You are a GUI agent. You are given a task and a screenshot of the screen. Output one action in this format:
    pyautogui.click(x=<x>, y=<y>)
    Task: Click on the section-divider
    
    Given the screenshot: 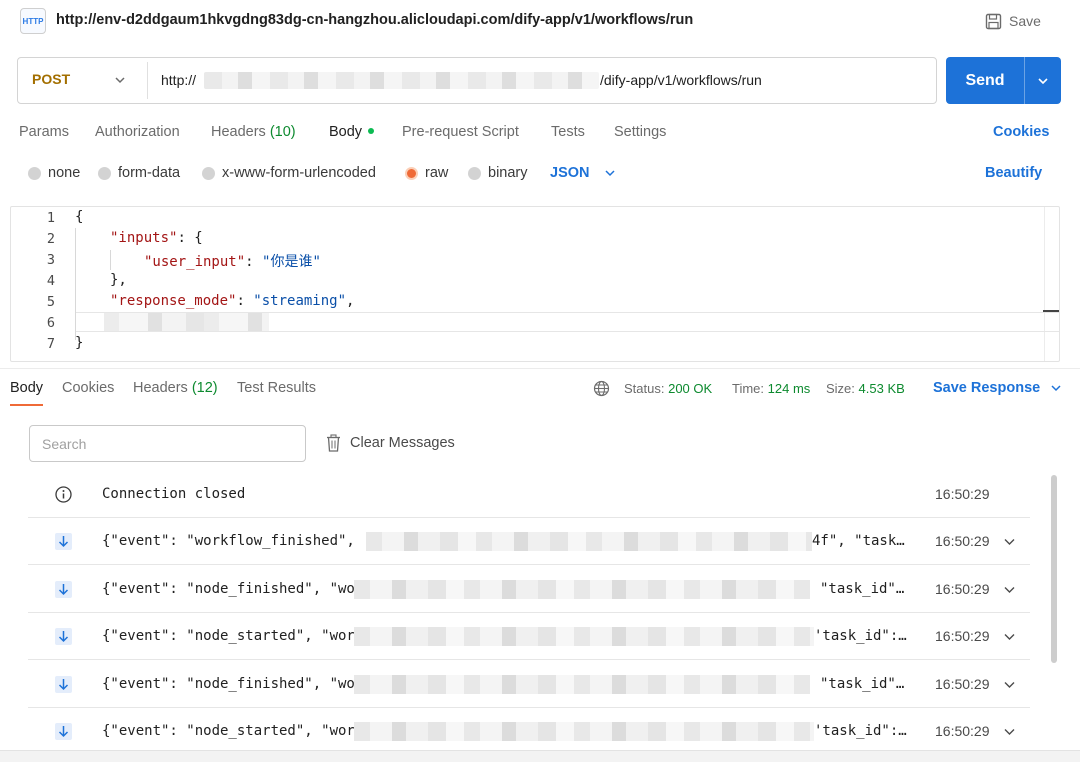 What is the action you would take?
    pyautogui.click(x=540, y=368)
    